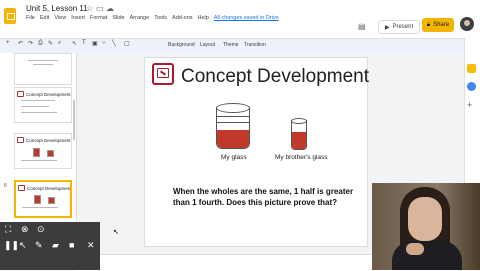 This screenshot has height=271, width=480. What do you see at coordinates (403, 27) in the screenshot?
I see `present-label: Present` at bounding box center [403, 27].